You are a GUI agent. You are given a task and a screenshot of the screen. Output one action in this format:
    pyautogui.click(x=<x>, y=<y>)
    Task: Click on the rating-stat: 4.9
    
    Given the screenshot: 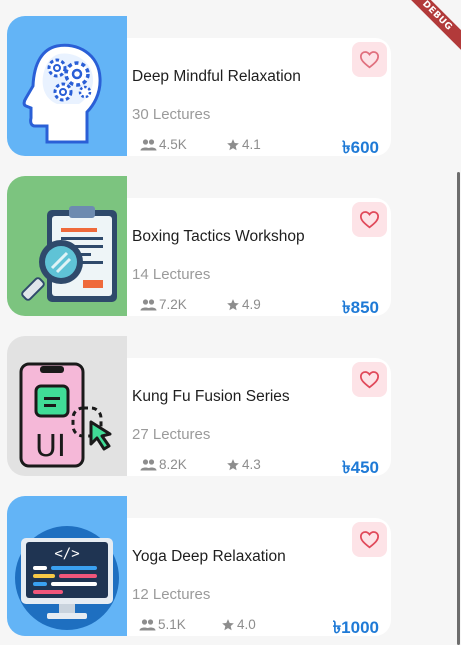 What is the action you would take?
    pyautogui.click(x=243, y=304)
    